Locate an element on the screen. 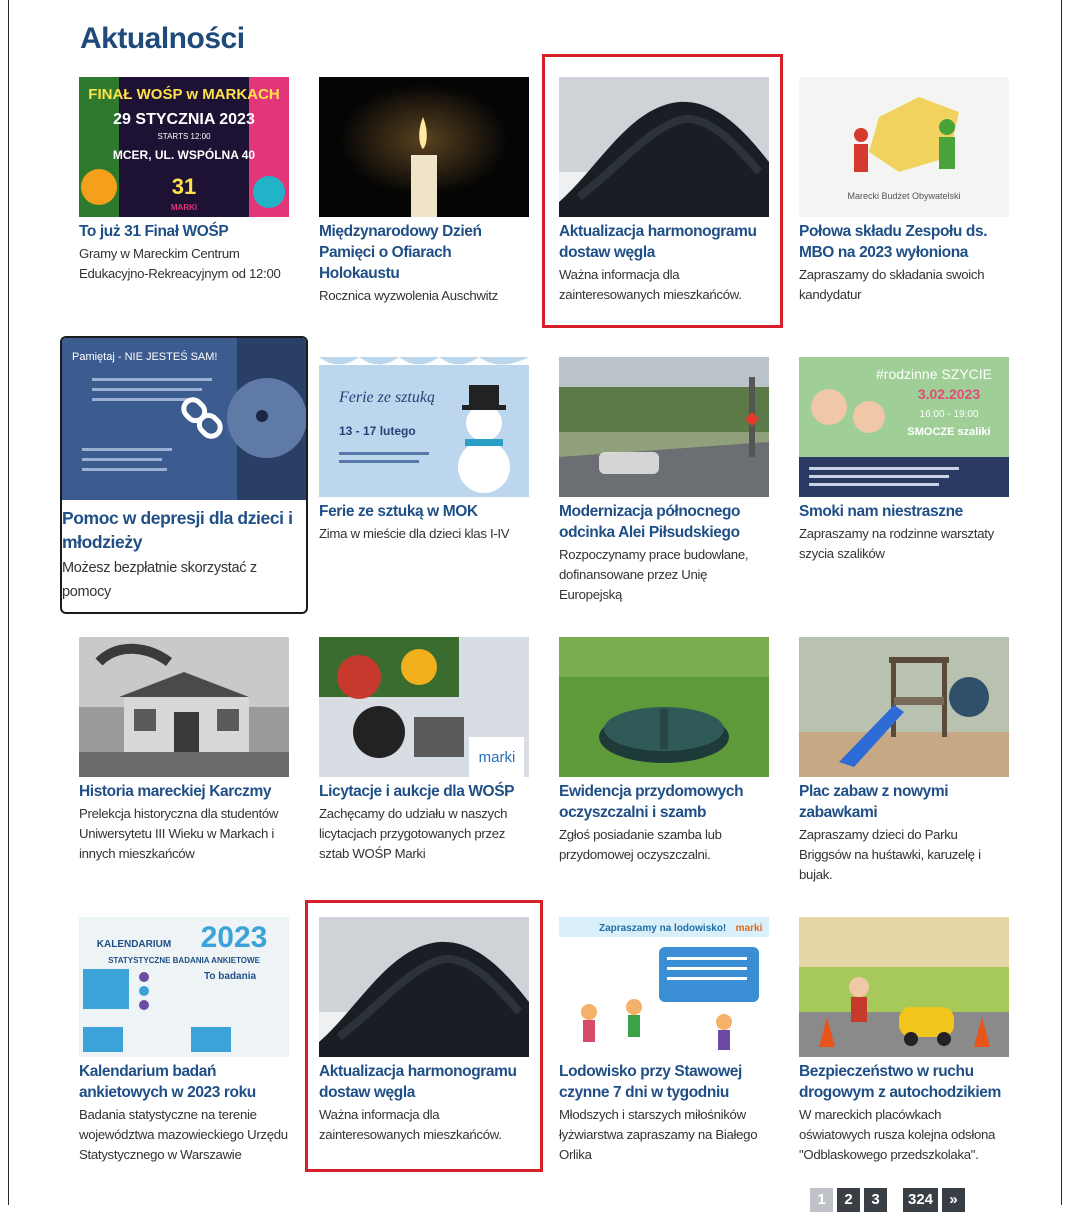 The width and height of the screenshot is (1074, 1212). news-thumbnail-mbo: Marecki Budżet Obywatelski is located at coordinates (904, 147).